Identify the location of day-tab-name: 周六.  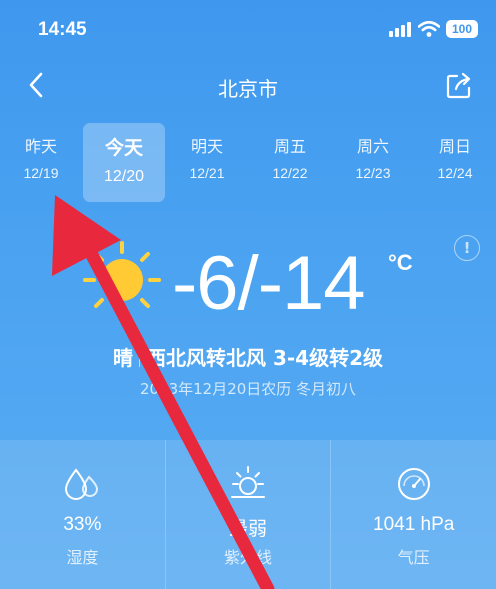
(372, 146).